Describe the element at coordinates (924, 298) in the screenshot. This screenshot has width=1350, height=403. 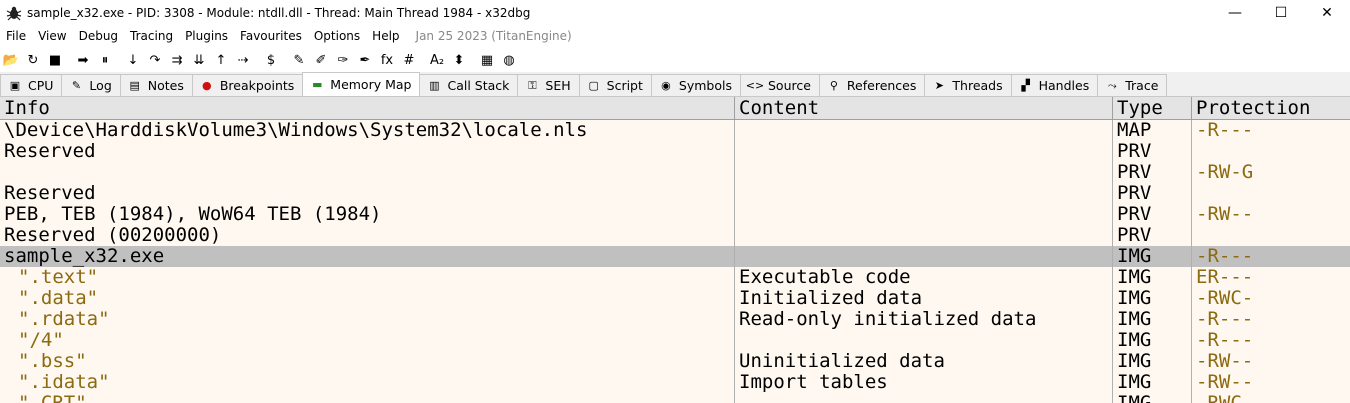
I see `cell-content: Initialized data` at that location.